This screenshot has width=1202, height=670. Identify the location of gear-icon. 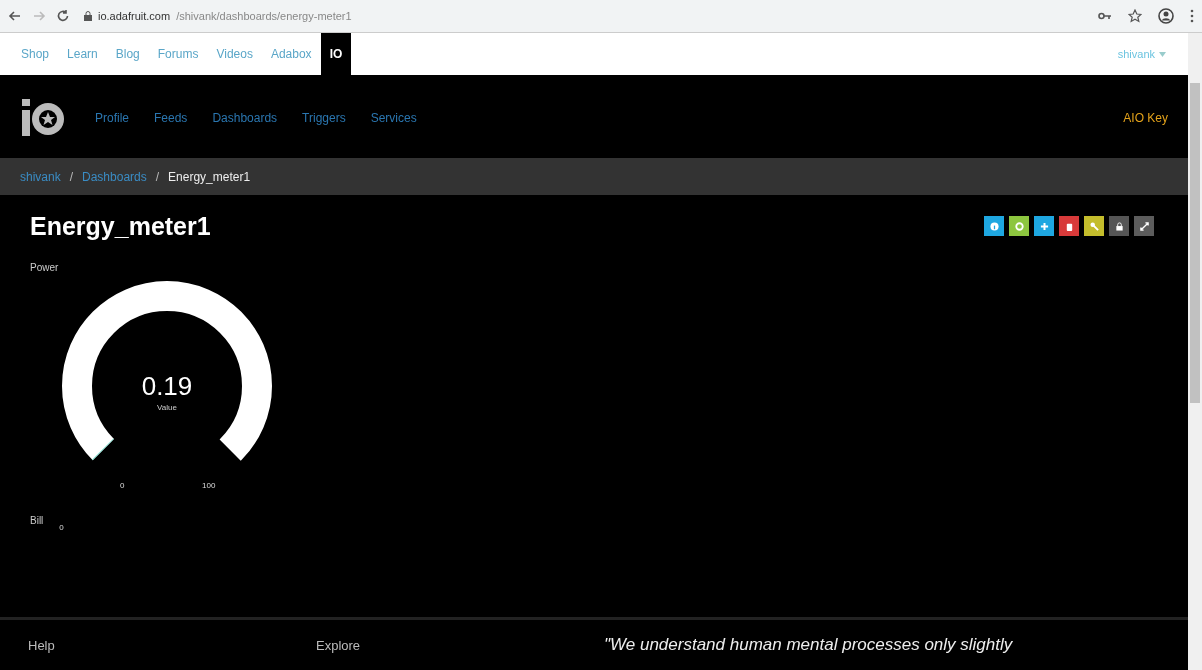
(1019, 226).